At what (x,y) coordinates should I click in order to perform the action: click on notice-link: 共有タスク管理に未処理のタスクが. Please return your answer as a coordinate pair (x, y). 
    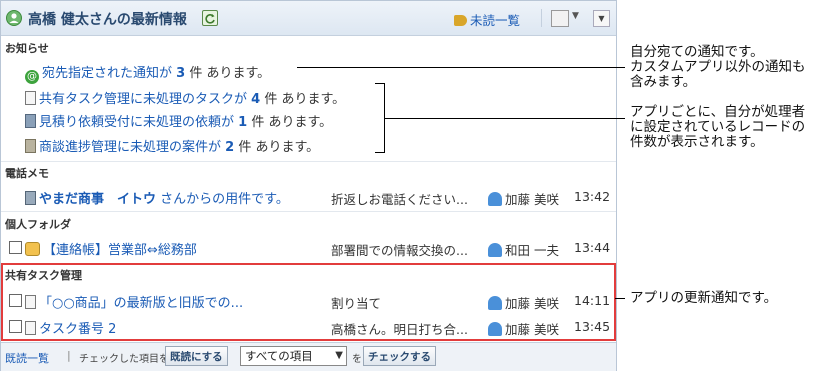
    Looking at the image, I should click on (143, 99).